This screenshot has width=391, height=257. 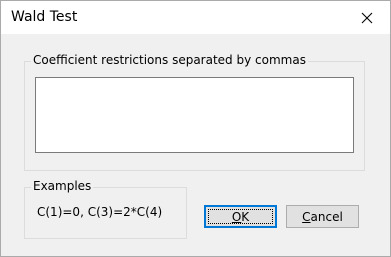 I want to click on cancel-label-rest: ancel, so click(x=326, y=216).